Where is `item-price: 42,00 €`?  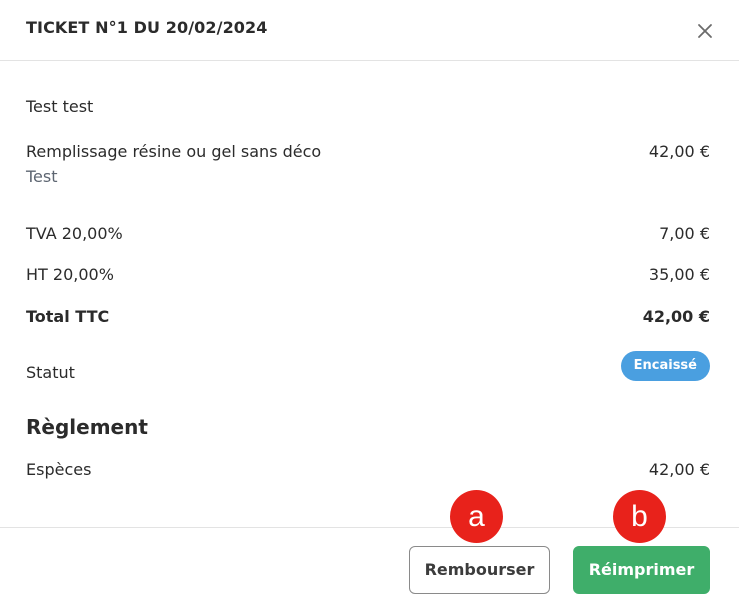
item-price: 42,00 € is located at coordinates (679, 151).